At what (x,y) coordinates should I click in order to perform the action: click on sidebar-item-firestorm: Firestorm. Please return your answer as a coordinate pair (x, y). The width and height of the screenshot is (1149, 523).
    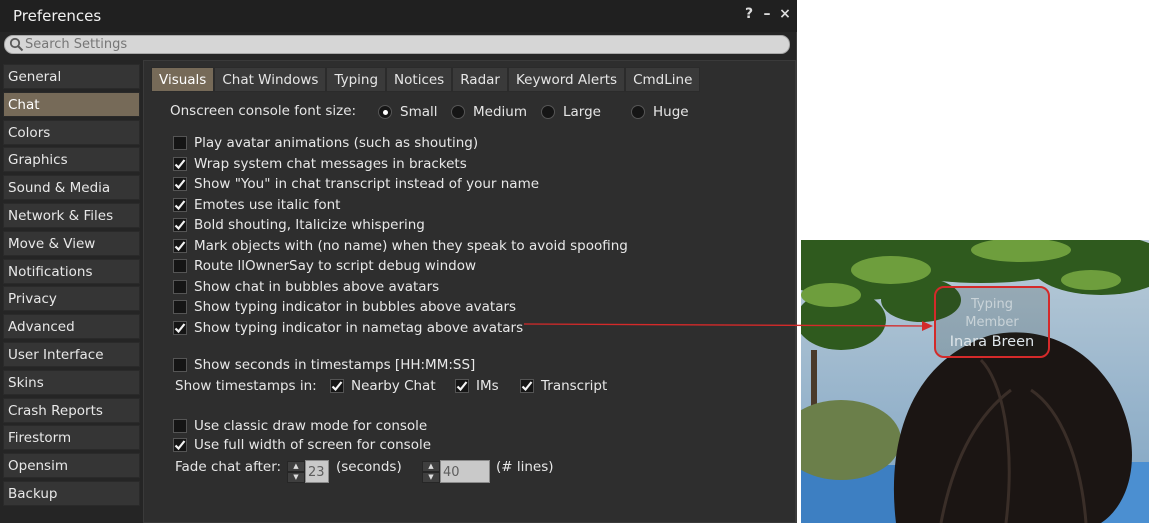
    Looking at the image, I should click on (71, 438).